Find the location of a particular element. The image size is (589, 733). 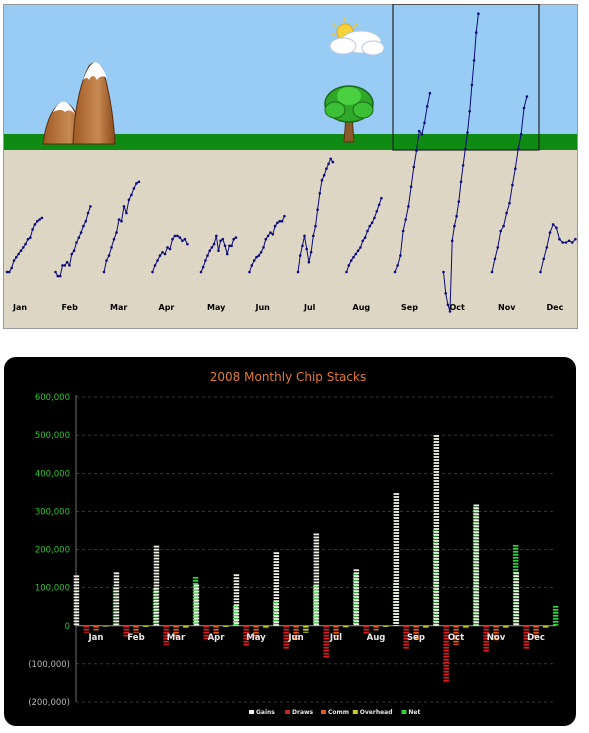

y-tick-label: 100,000 is located at coordinates (52, 589).